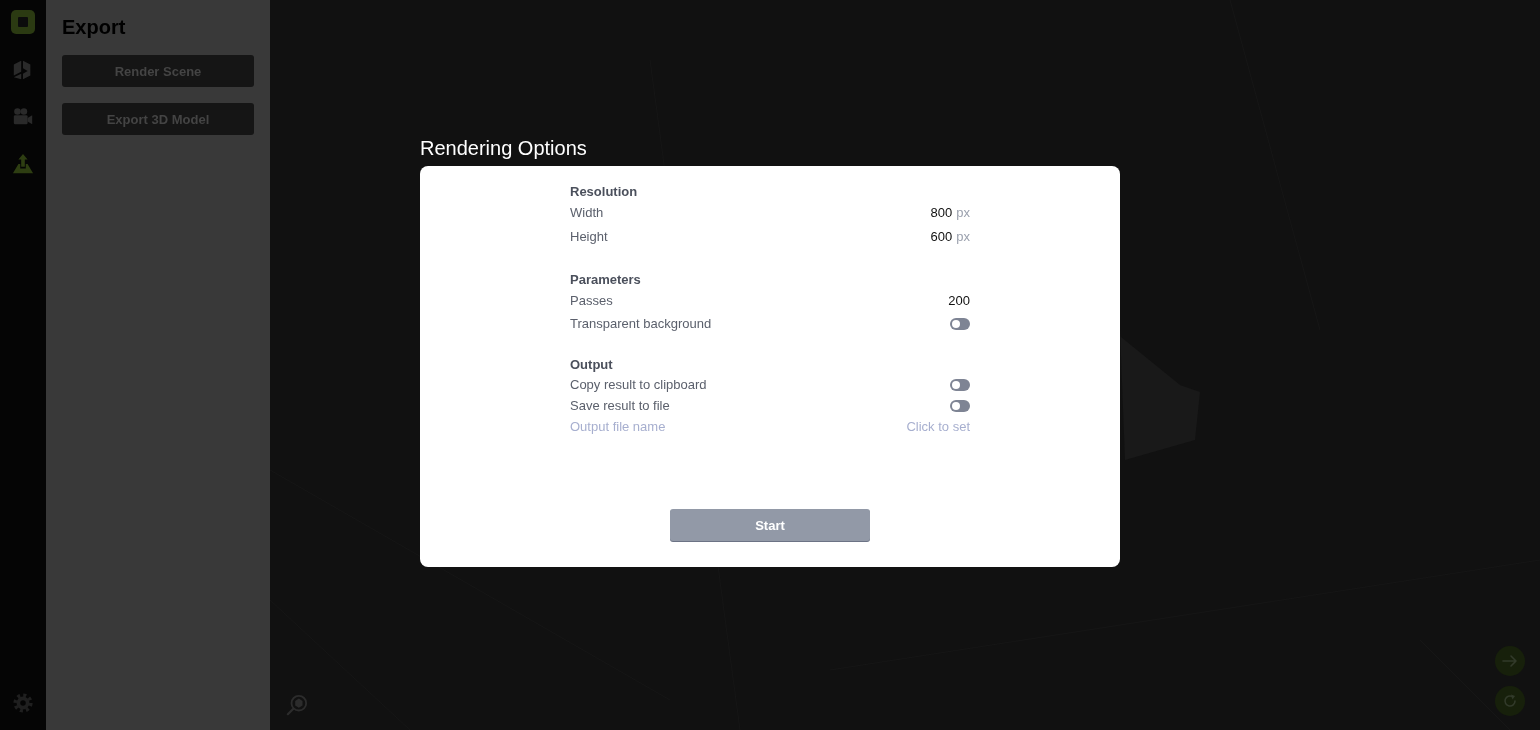 The height and width of the screenshot is (730, 1540). I want to click on option-label: Width, so click(587, 213).